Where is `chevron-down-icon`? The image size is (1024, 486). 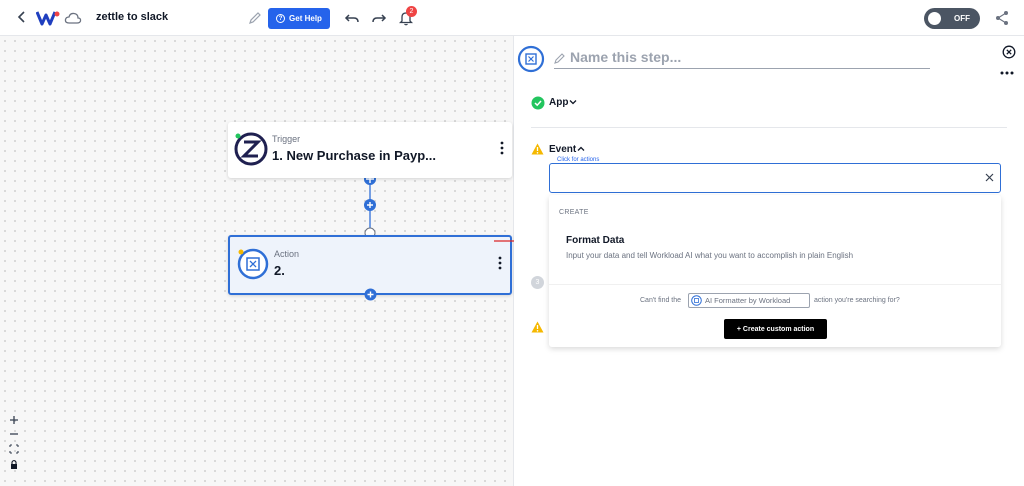 chevron-down-icon is located at coordinates (573, 102).